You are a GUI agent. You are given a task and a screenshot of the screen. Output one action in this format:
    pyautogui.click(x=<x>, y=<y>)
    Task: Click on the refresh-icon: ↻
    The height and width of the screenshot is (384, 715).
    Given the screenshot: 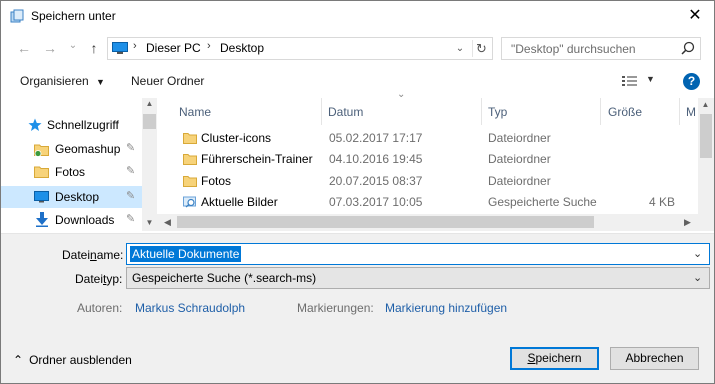 What is the action you would take?
    pyautogui.click(x=481, y=48)
    